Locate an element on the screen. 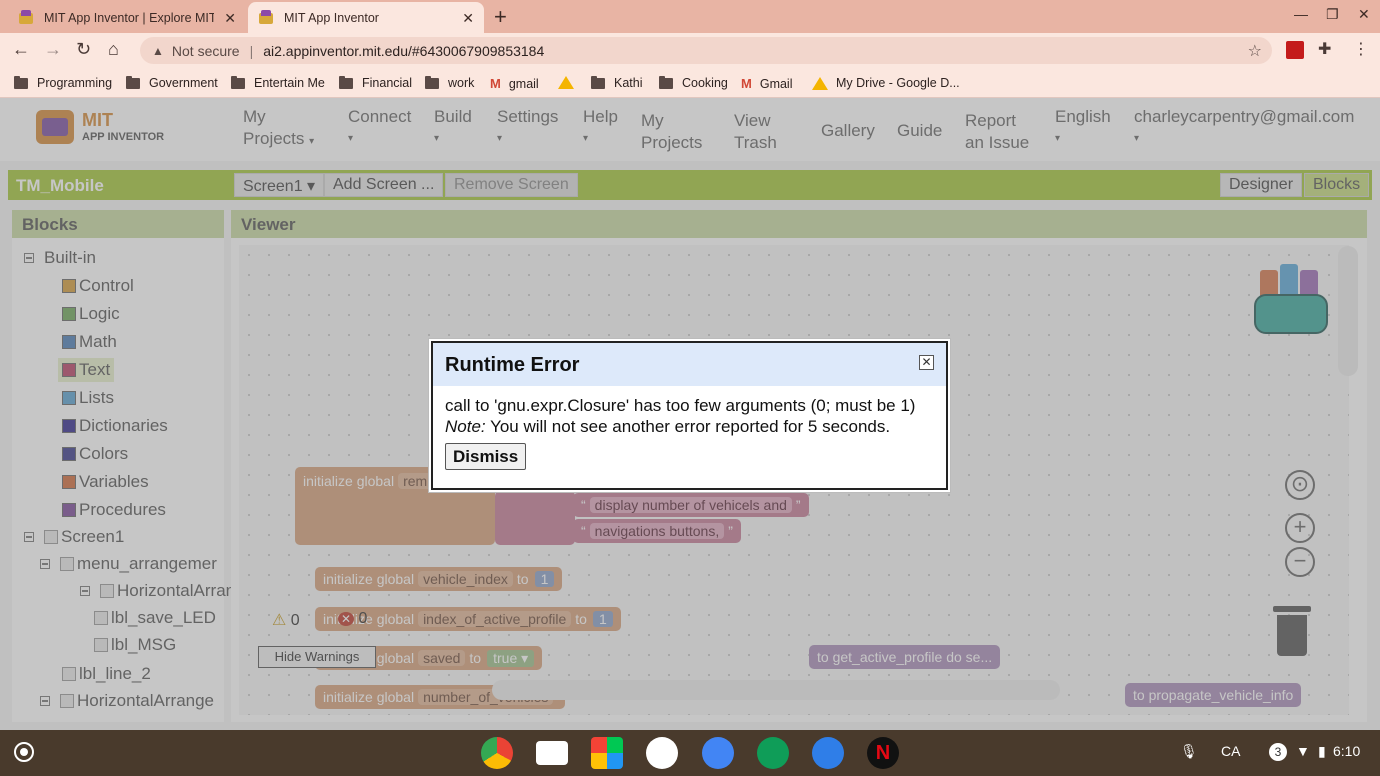 The width and height of the screenshot is (1380, 776). pdf-extension-icon is located at coordinates (1295, 50).